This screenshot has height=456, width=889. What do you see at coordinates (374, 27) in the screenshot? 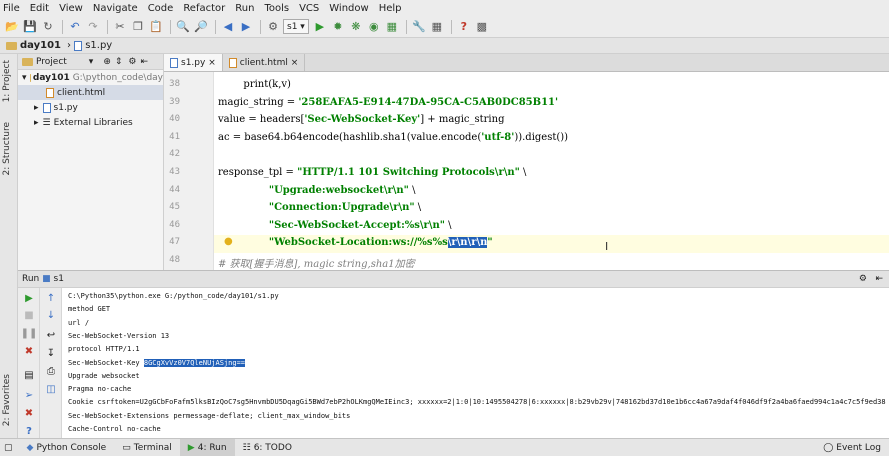
I see `profile-icon: ◉` at bounding box center [374, 27].